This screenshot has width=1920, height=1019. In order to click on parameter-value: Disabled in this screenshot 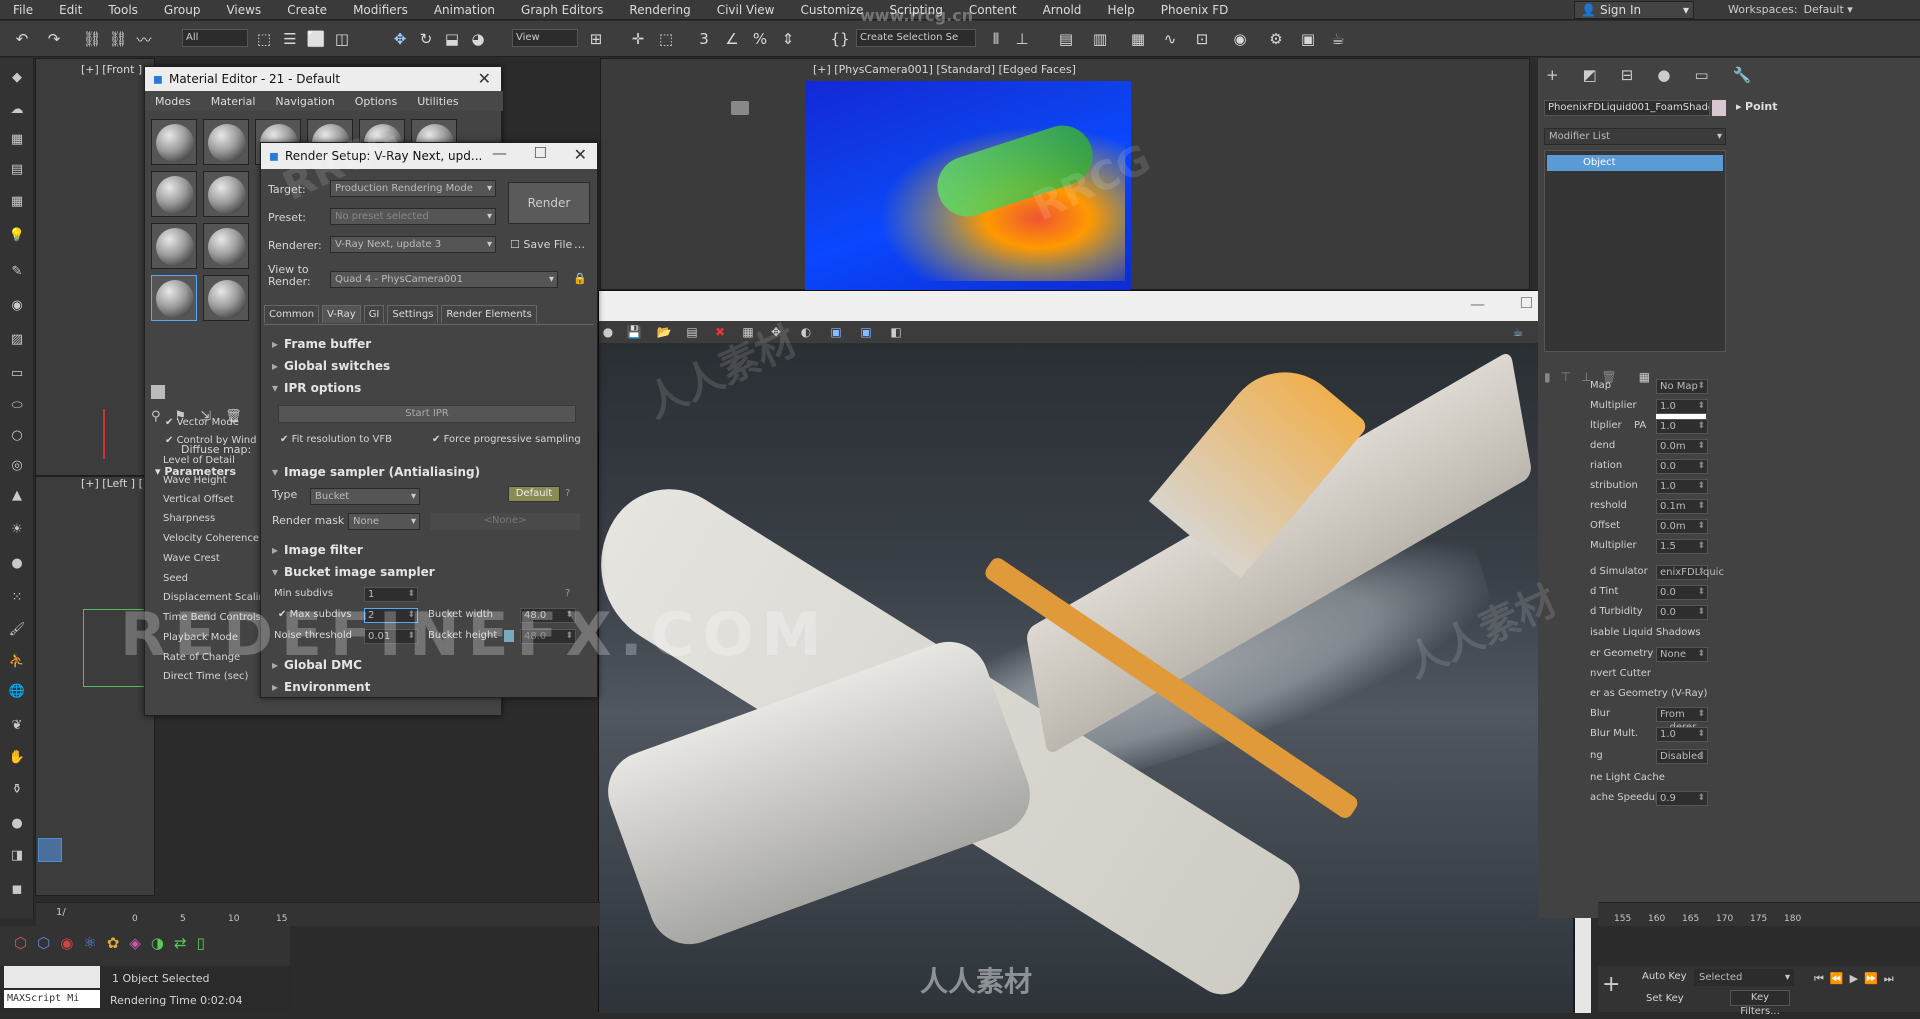, I will do `click(1682, 756)`.